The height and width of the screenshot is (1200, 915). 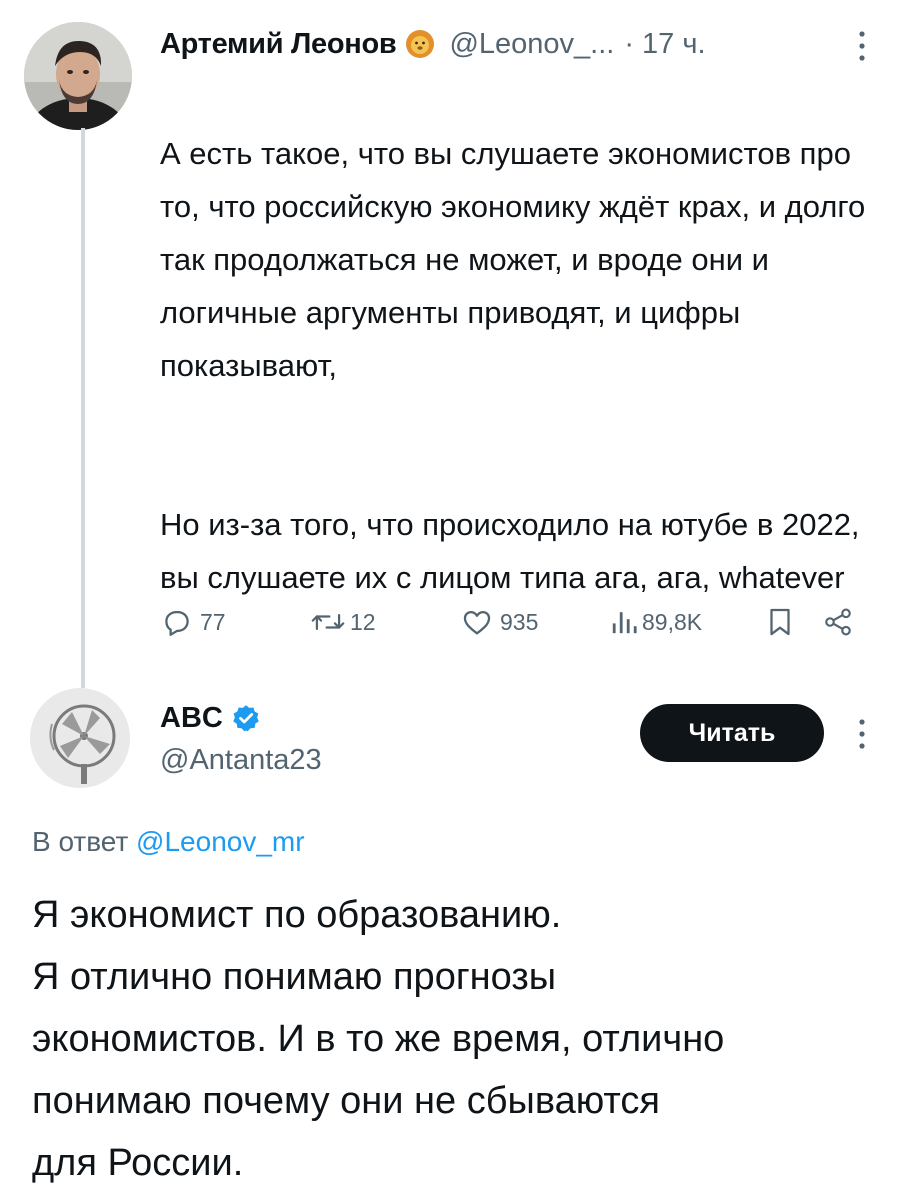 I want to click on reply-text-line: Я экономист по образованию., so click(x=297, y=915).